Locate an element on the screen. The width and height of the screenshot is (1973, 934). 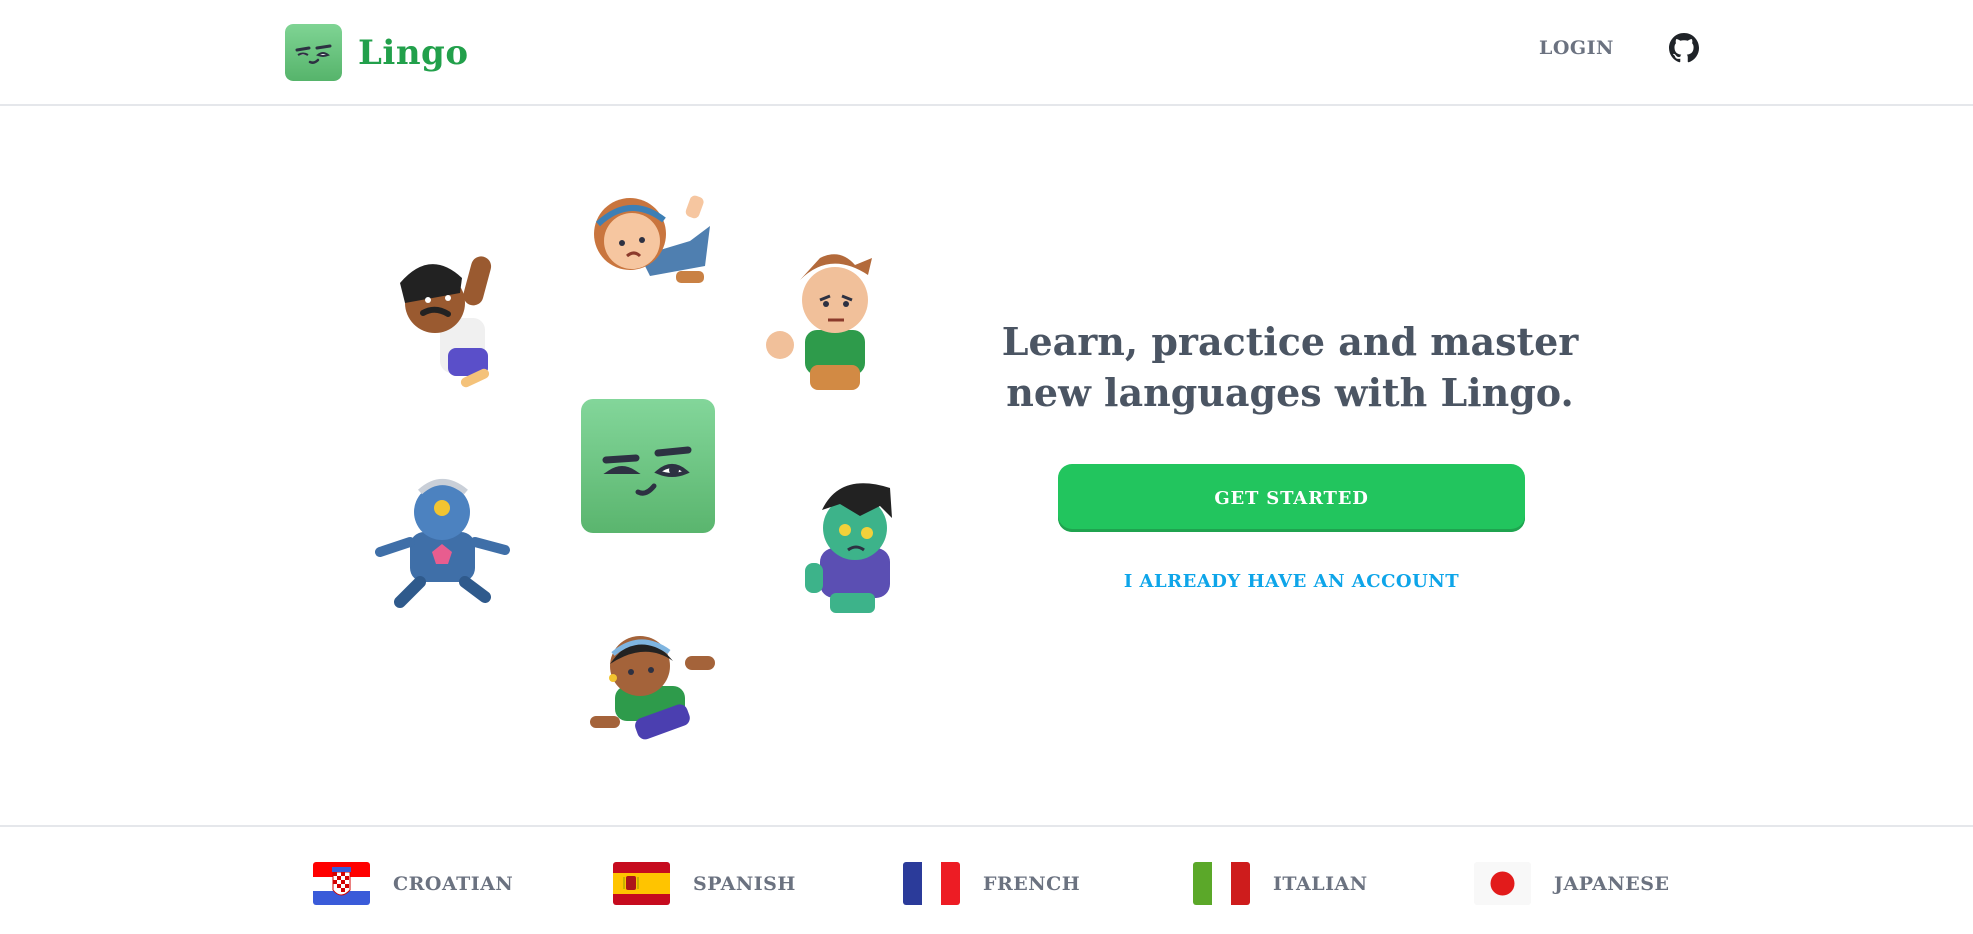
brand: Lingo is located at coordinates (377, 52).